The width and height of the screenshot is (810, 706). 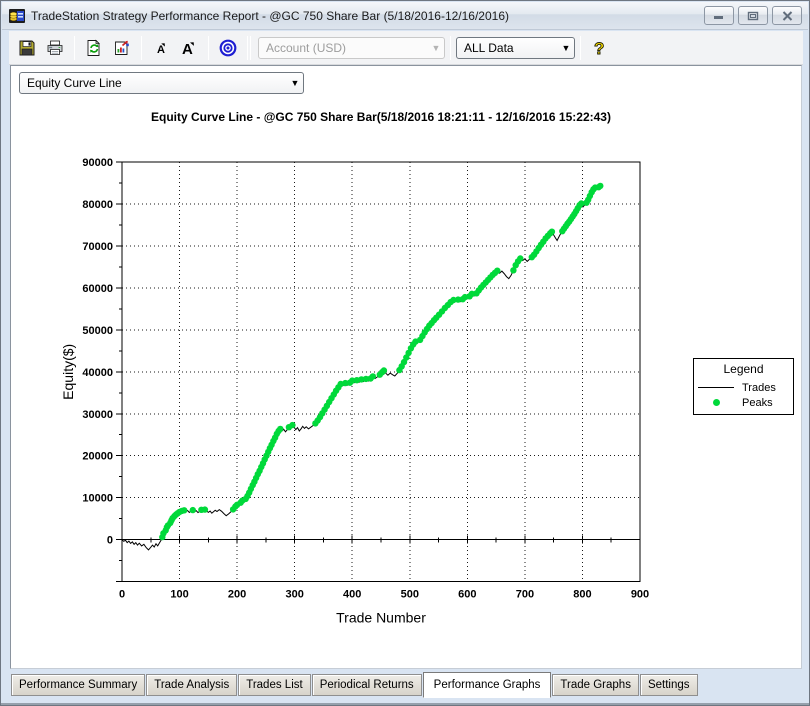 I want to click on refresh-report-button, so click(x=94, y=48).